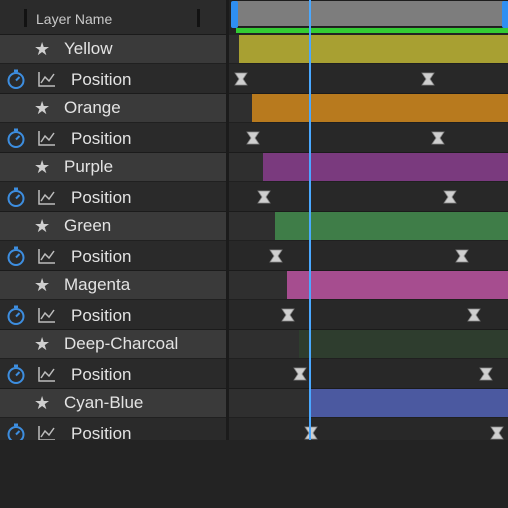 The width and height of the screenshot is (508, 508). What do you see at coordinates (234, 14) in the screenshot?
I see `work-area-start-handle` at bounding box center [234, 14].